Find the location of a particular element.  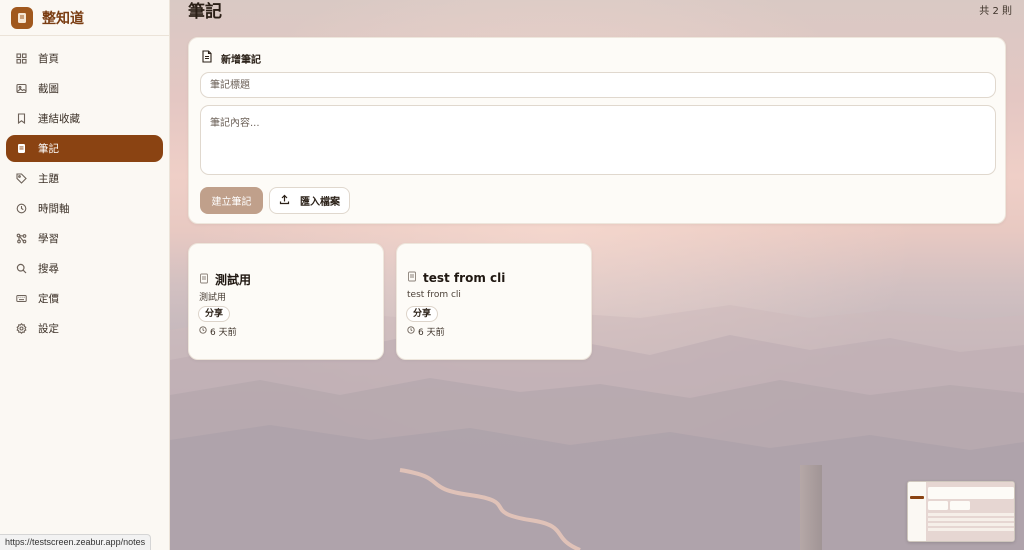

sidebar-item-home: 首頁 is located at coordinates (84, 58).